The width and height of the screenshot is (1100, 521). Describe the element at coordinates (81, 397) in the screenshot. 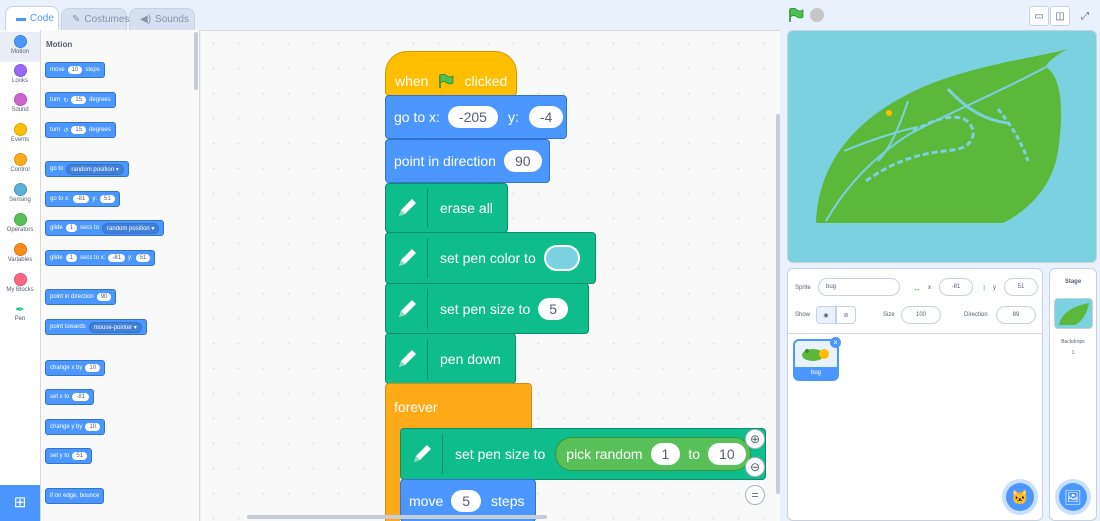

I see `set-x-input: -81` at that location.